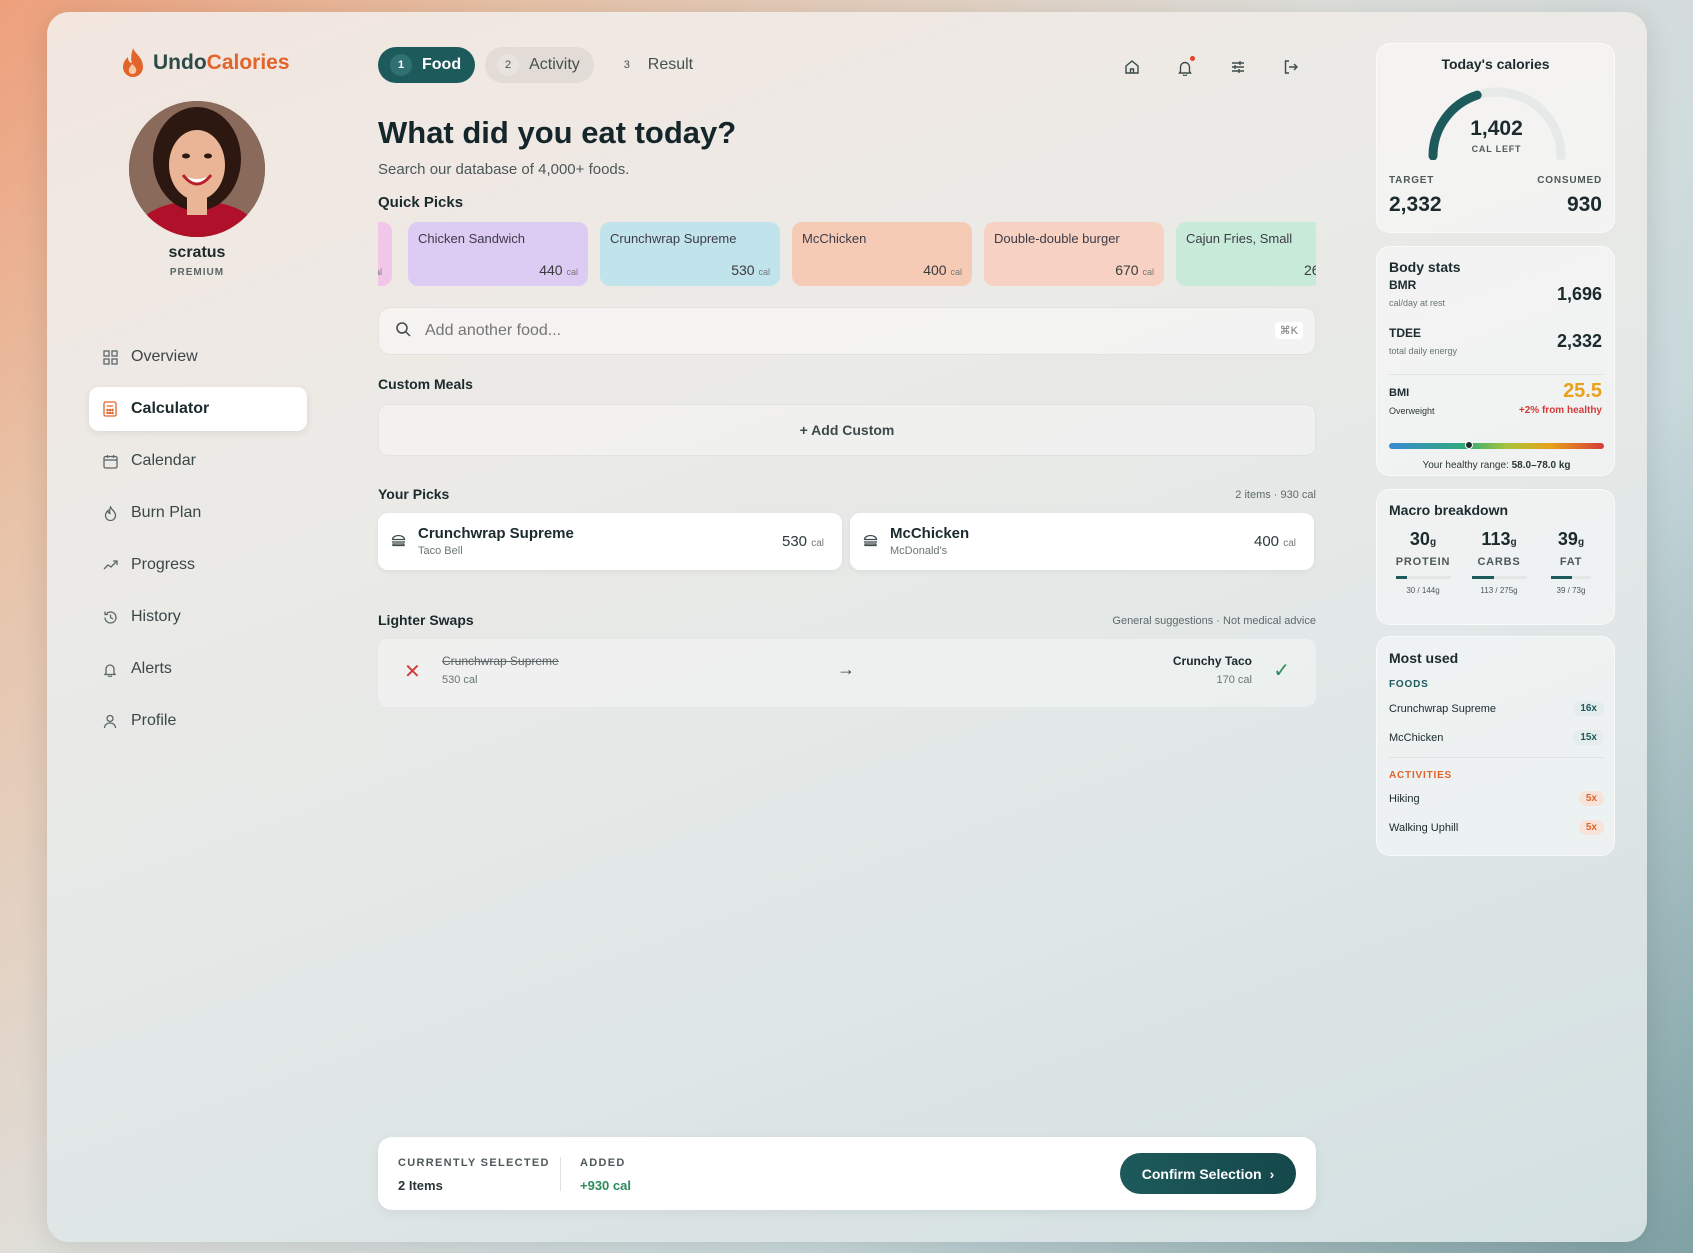 This screenshot has height=1253, width=1693. I want to click on sidebar-item-progress: Progress, so click(198, 565).